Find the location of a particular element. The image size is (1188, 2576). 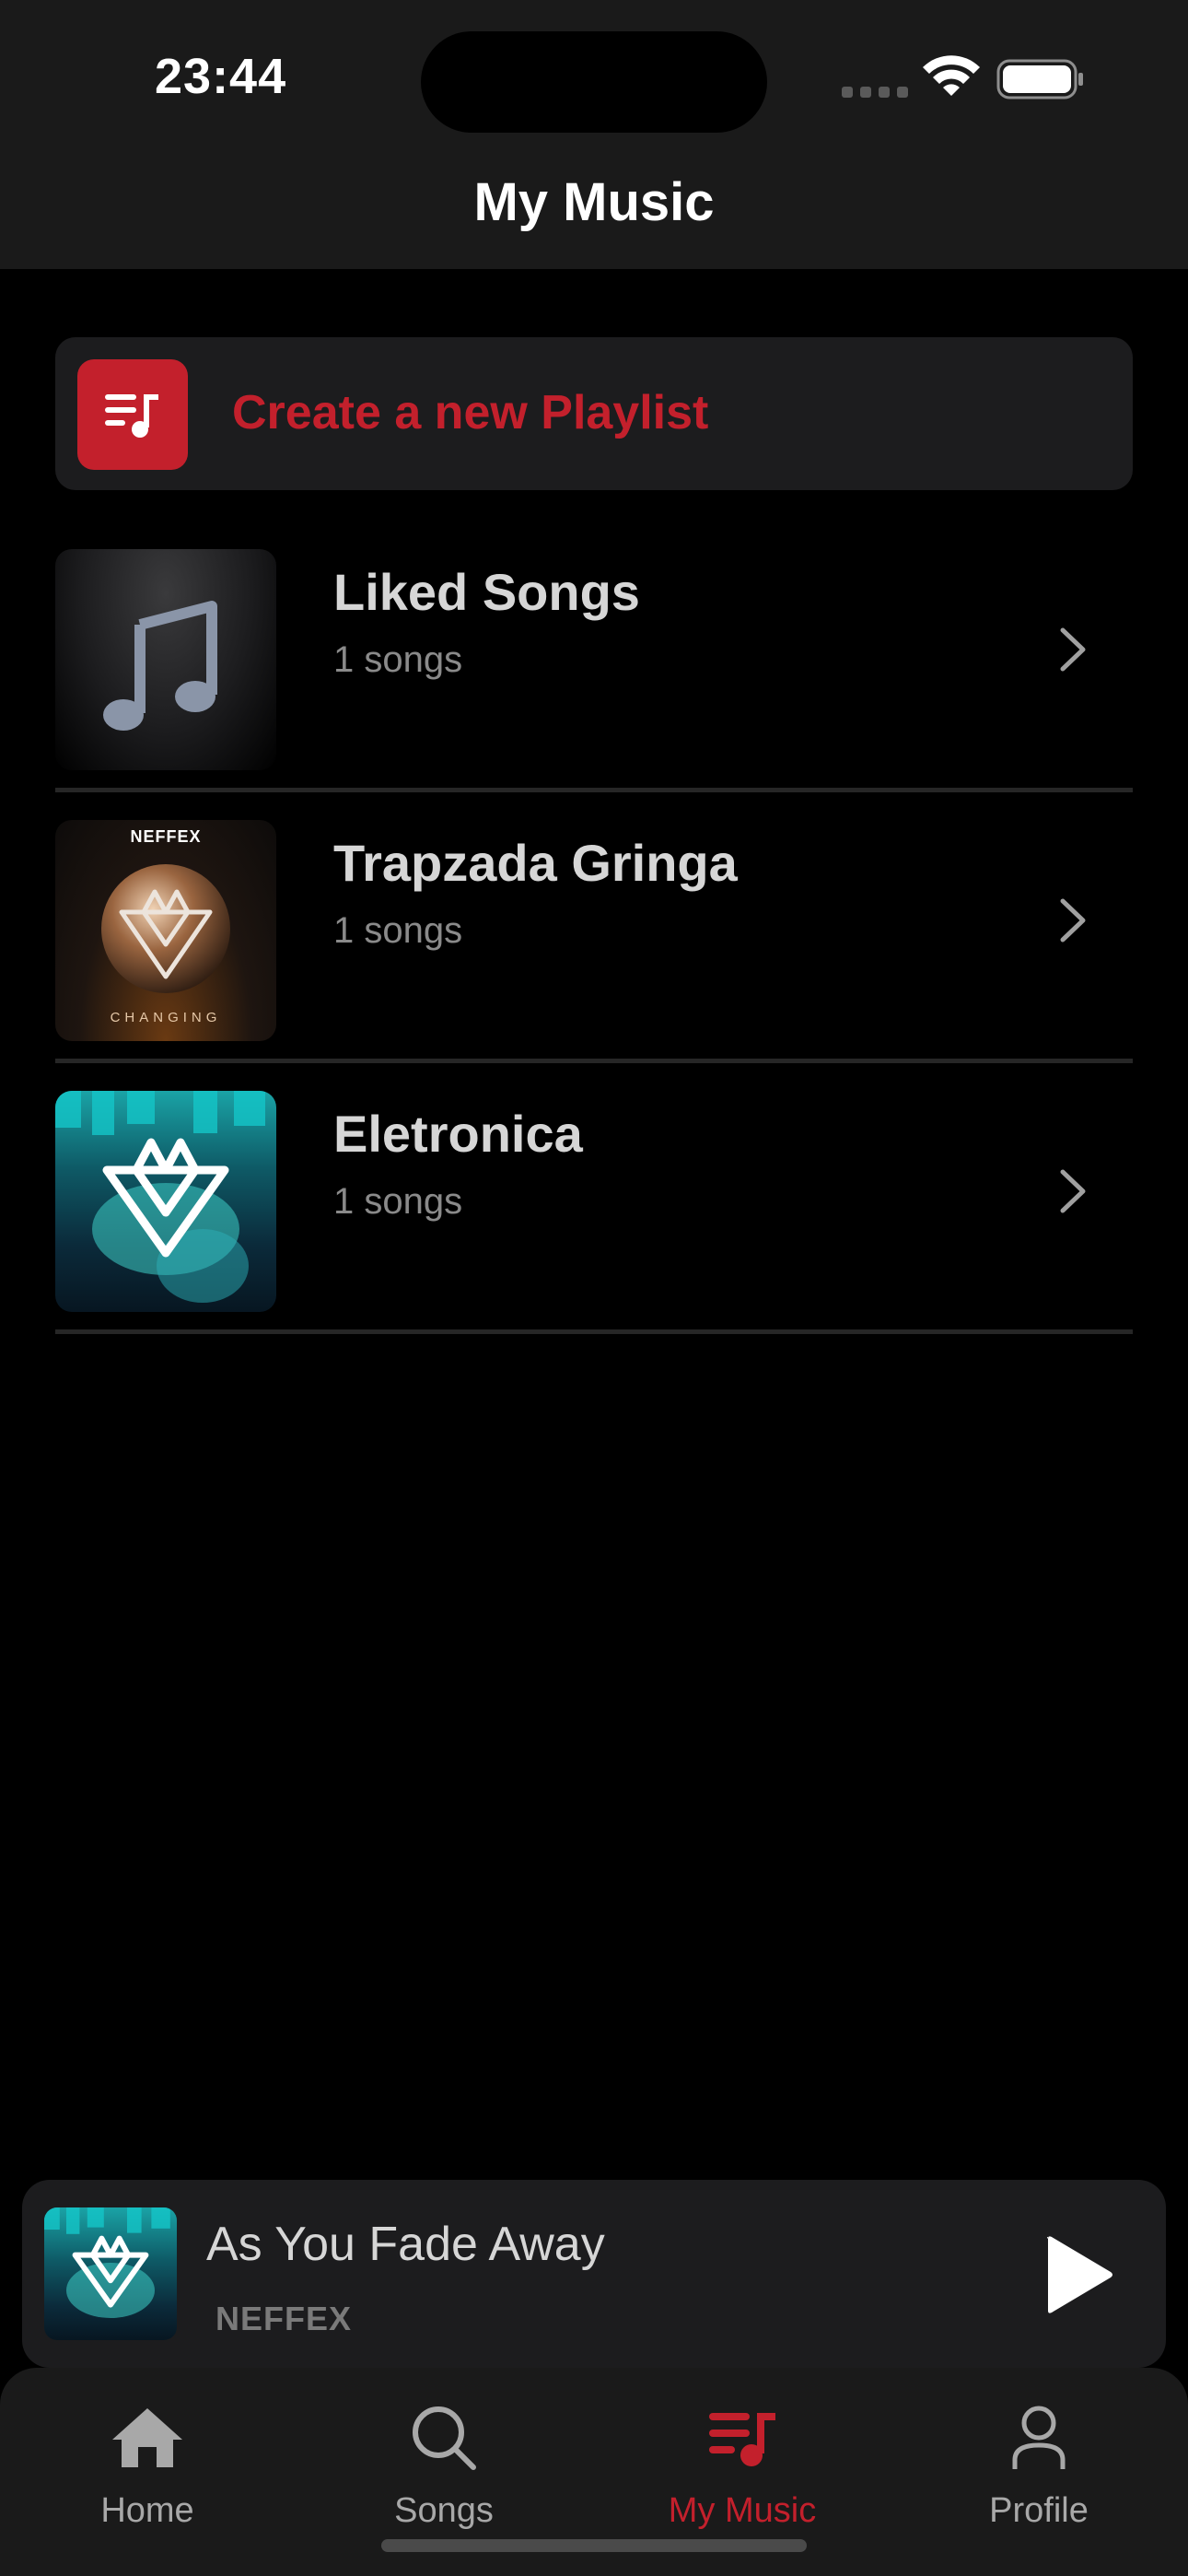

playlist-name: Trapzada Gringa is located at coordinates (535, 863).